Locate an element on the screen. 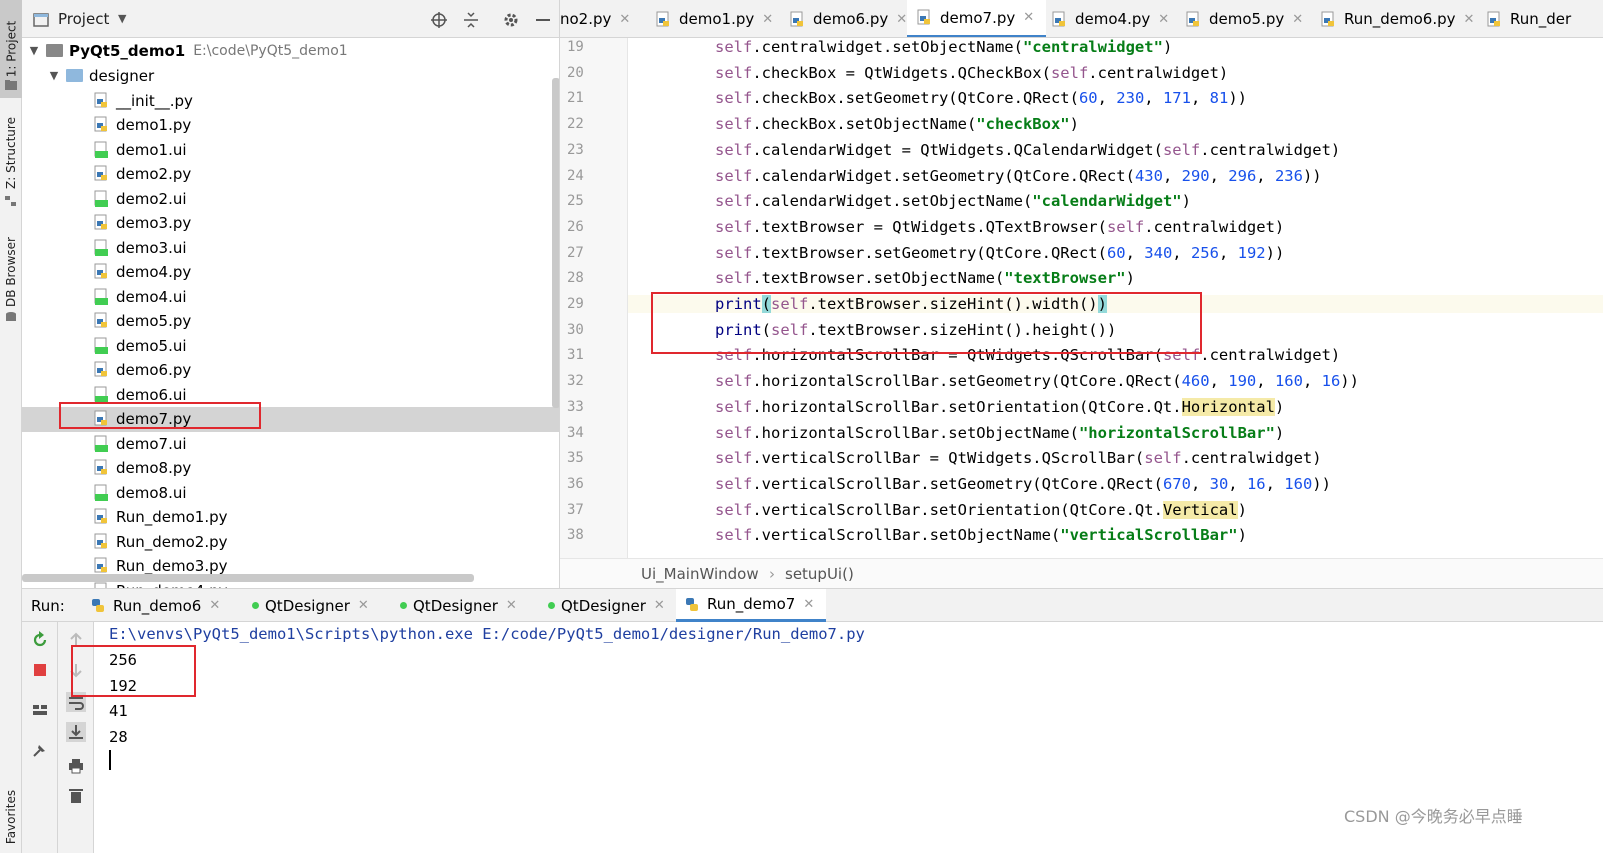 Image resolution: width=1603 pixels, height=853 pixels. breadcrumb-method: setupUi() is located at coordinates (819, 574).